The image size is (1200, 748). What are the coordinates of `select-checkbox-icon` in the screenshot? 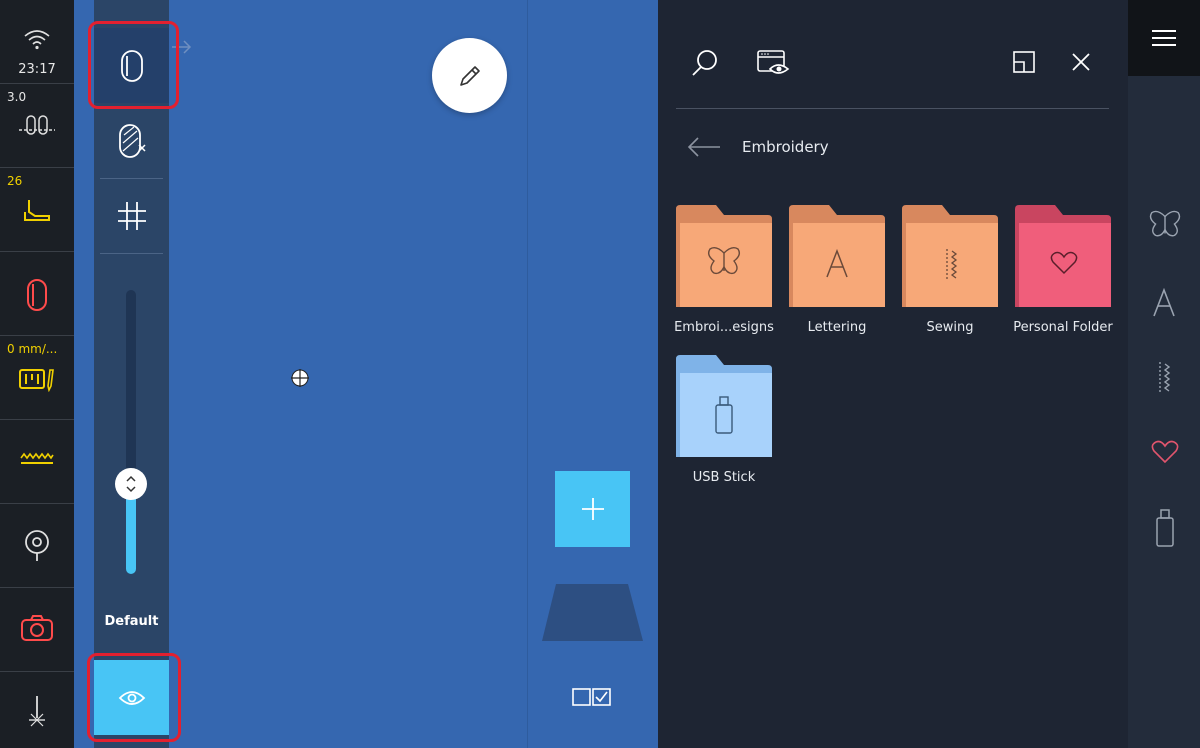 It's located at (591, 697).